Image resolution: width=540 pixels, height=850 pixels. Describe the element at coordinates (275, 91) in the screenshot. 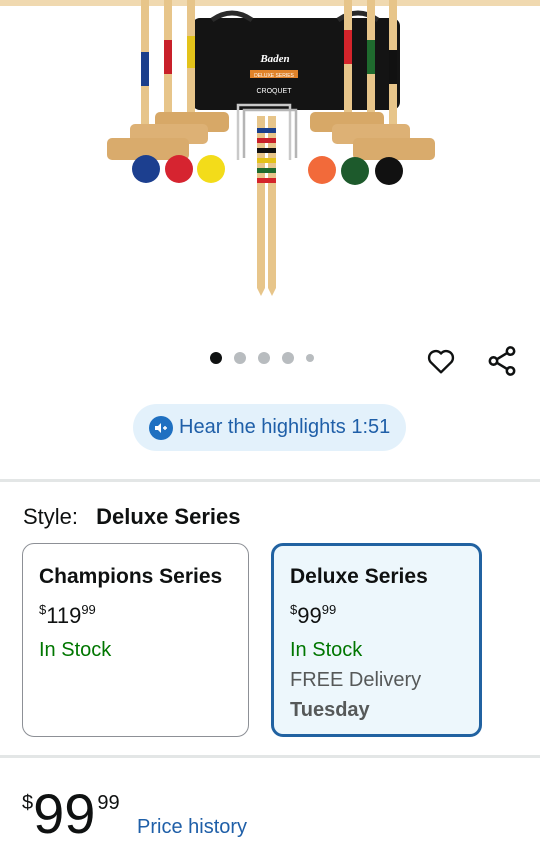

I see `bag-label: CROQUET` at that location.